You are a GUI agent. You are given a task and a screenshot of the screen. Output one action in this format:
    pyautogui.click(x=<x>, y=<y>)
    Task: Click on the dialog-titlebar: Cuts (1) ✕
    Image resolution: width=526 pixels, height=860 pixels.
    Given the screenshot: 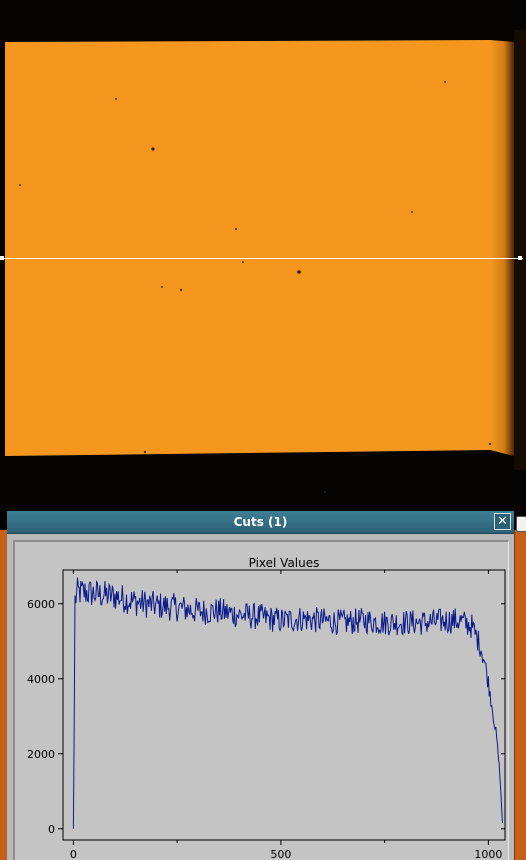 What is the action you would take?
    pyautogui.click(x=260, y=522)
    